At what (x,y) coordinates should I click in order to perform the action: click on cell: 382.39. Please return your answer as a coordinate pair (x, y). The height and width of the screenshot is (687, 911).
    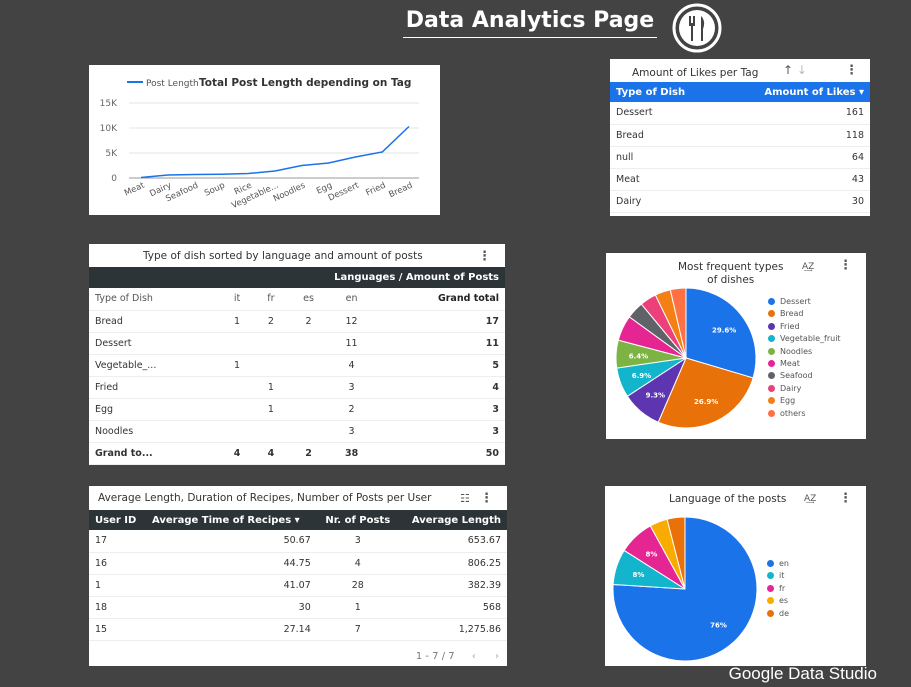
    Looking at the image, I should click on (452, 585).